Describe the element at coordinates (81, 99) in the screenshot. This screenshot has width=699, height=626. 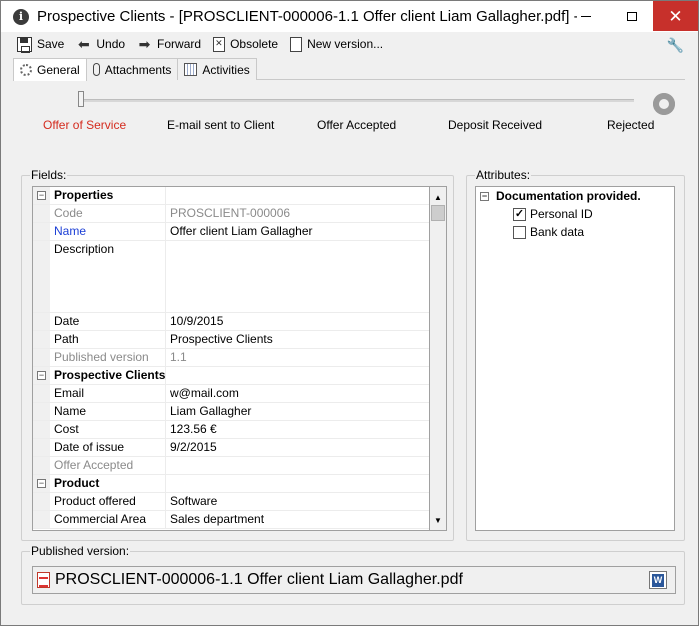
I see `workflow-stage-marker` at that location.